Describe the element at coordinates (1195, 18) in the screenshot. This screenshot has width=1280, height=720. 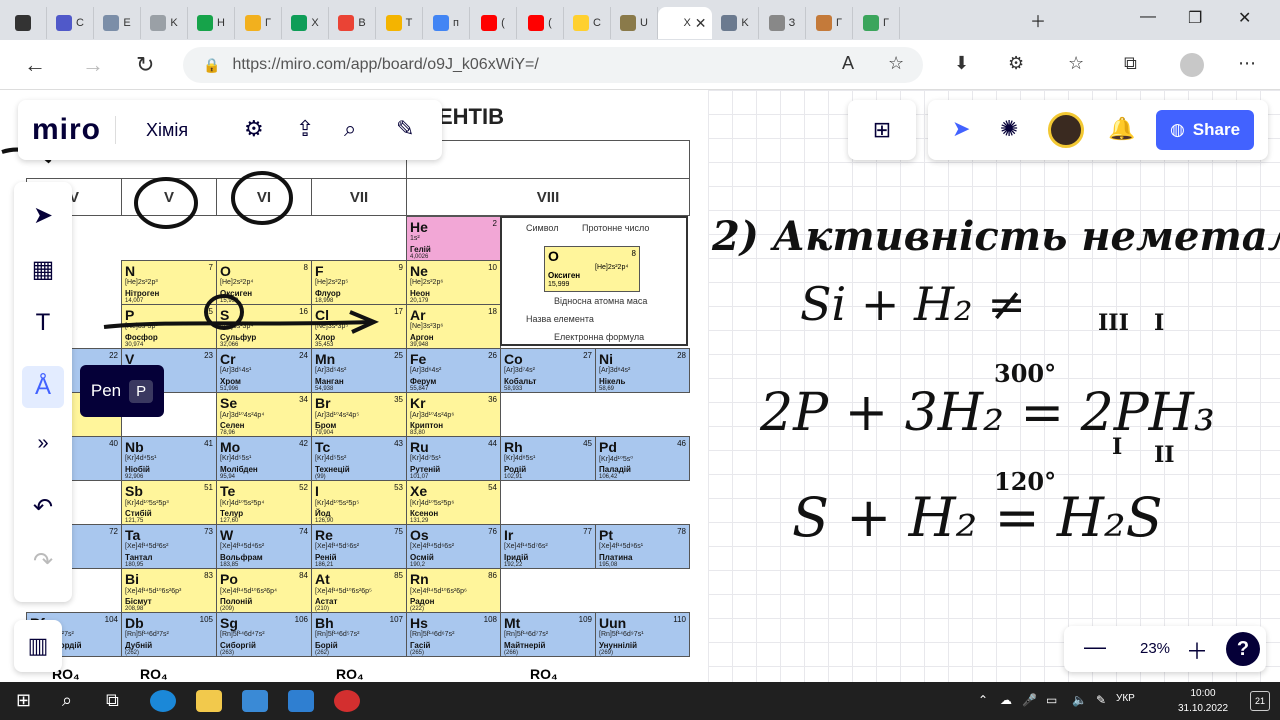
I see `maximize-button: ❐` at that location.